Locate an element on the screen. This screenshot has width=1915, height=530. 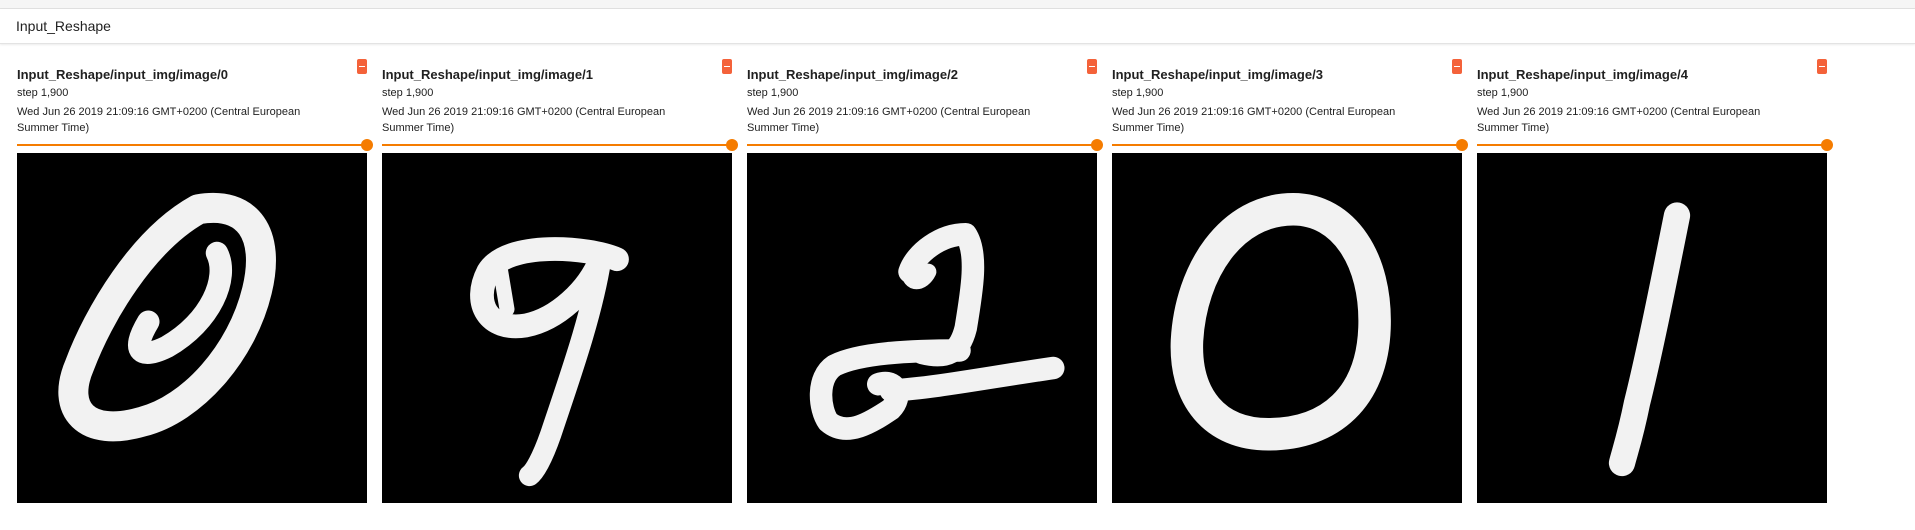
card-title: Input_Reshape/input_img/image/3 is located at coordinates (1217, 74).